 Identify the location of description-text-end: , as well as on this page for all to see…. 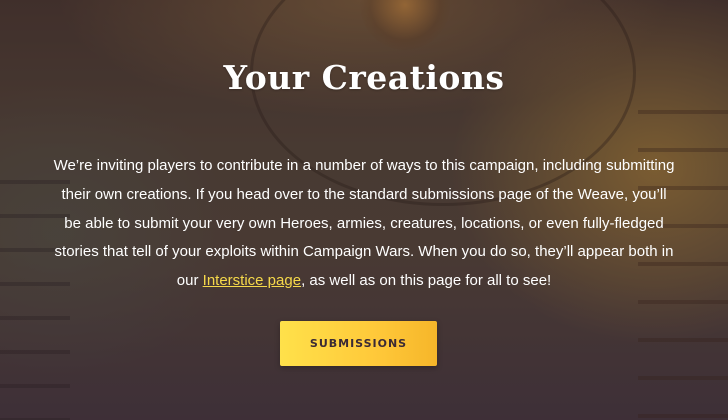
(426, 281).